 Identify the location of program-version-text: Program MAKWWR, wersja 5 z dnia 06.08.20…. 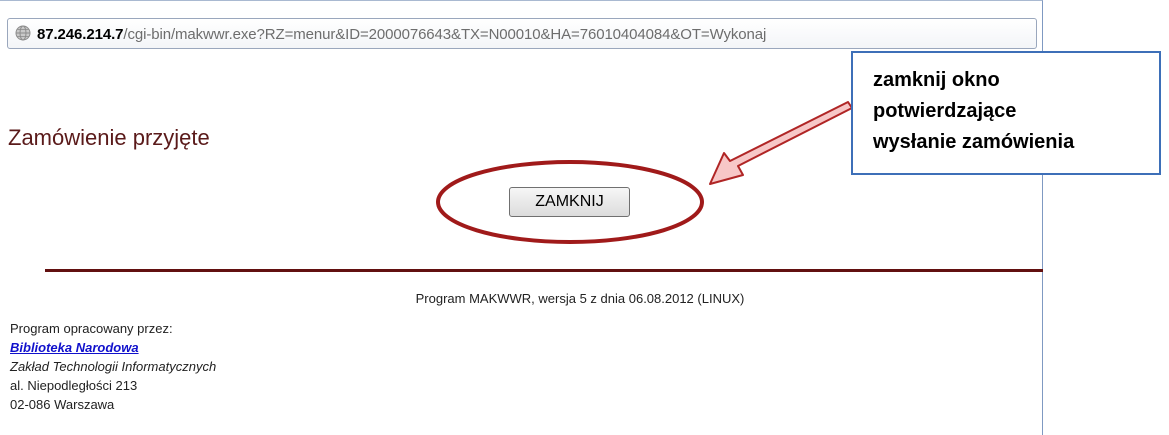
(580, 298).